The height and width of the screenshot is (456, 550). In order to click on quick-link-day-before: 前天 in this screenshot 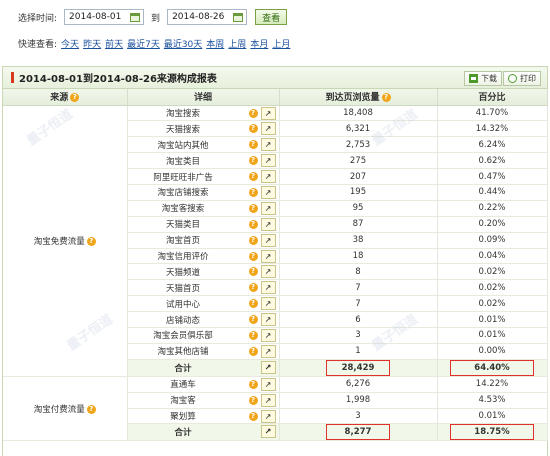, I will do `click(114, 43)`.